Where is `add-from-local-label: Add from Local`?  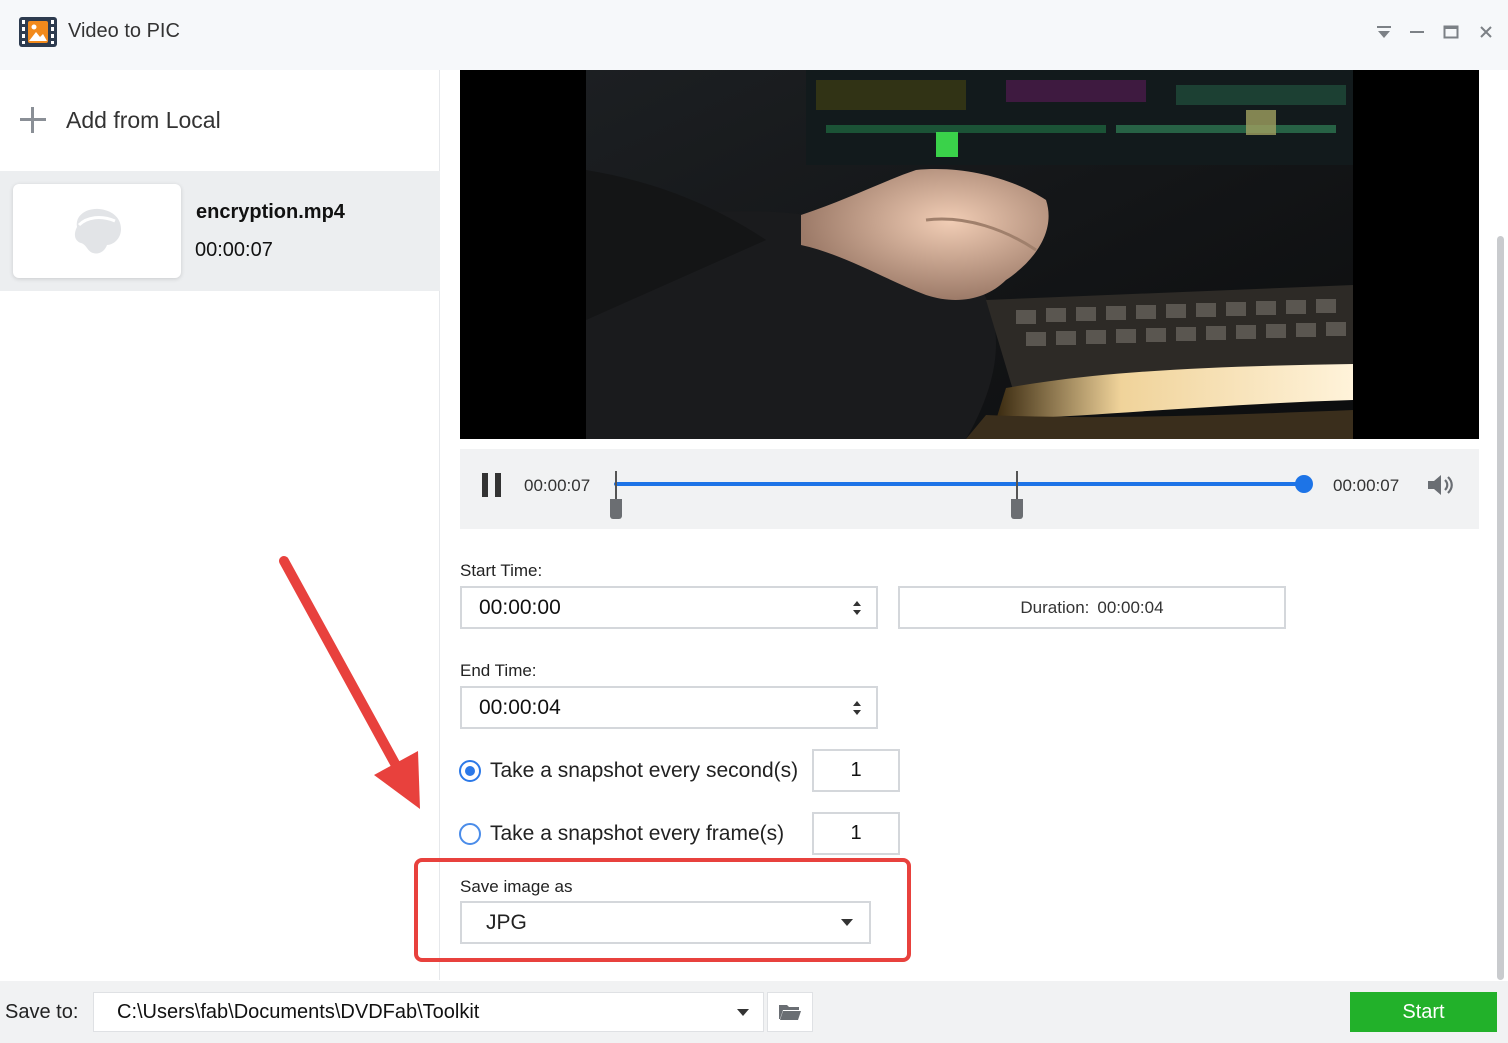
add-from-local-label: Add from Local is located at coordinates (143, 119).